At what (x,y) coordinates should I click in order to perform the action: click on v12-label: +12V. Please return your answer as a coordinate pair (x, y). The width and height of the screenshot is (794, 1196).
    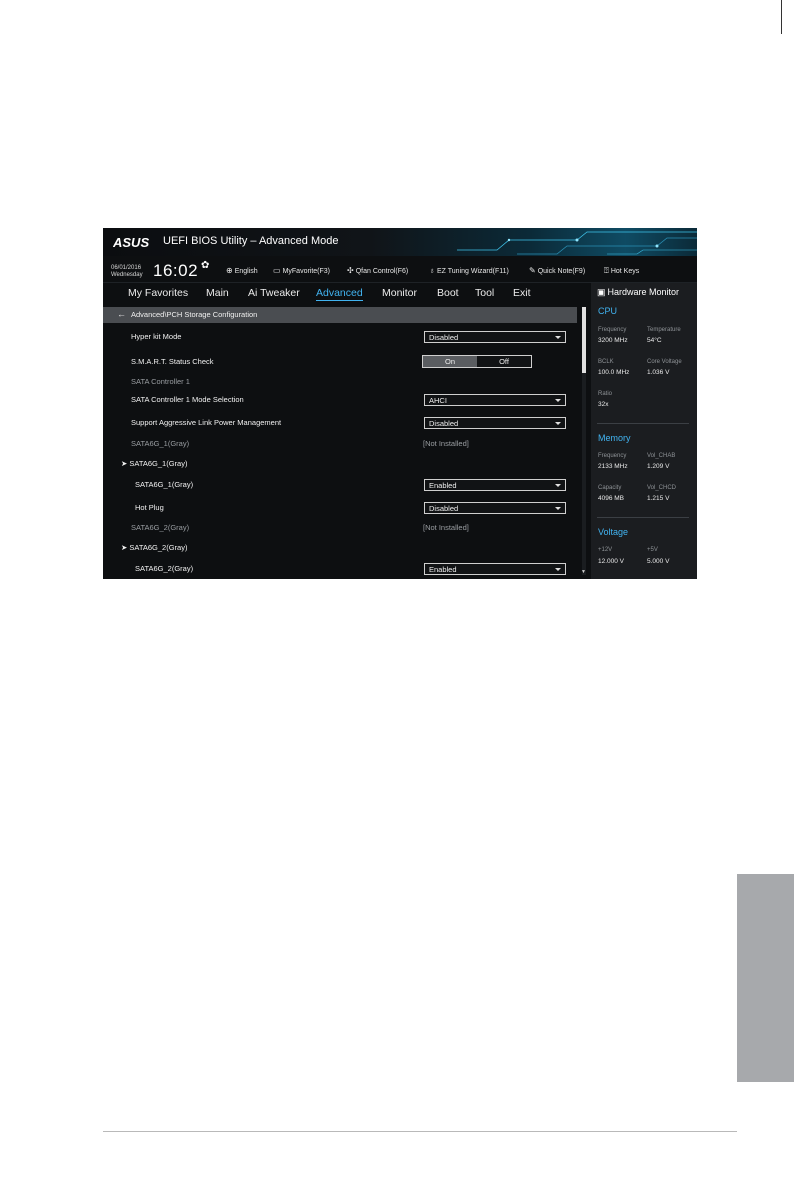
    Looking at the image, I should click on (605, 550).